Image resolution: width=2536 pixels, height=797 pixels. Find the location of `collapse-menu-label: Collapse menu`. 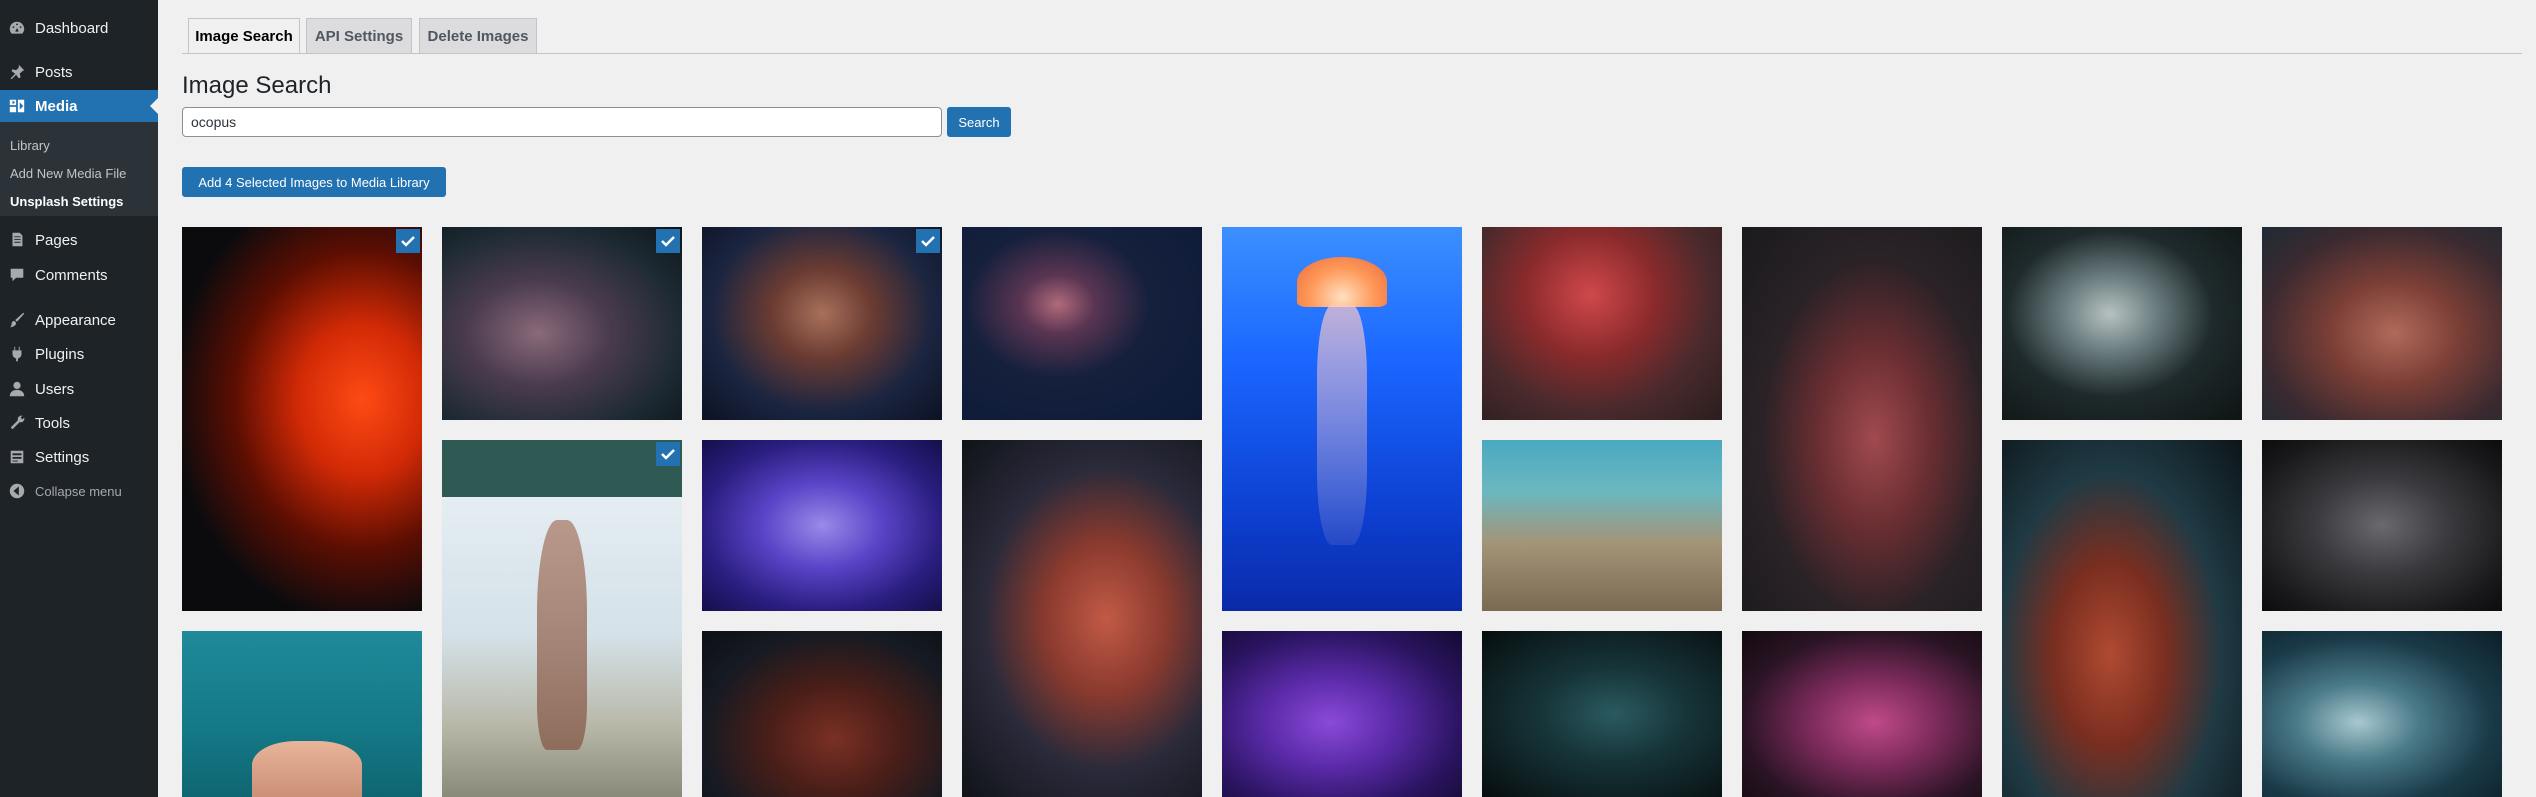

collapse-menu-label: Collapse menu is located at coordinates (78, 491).